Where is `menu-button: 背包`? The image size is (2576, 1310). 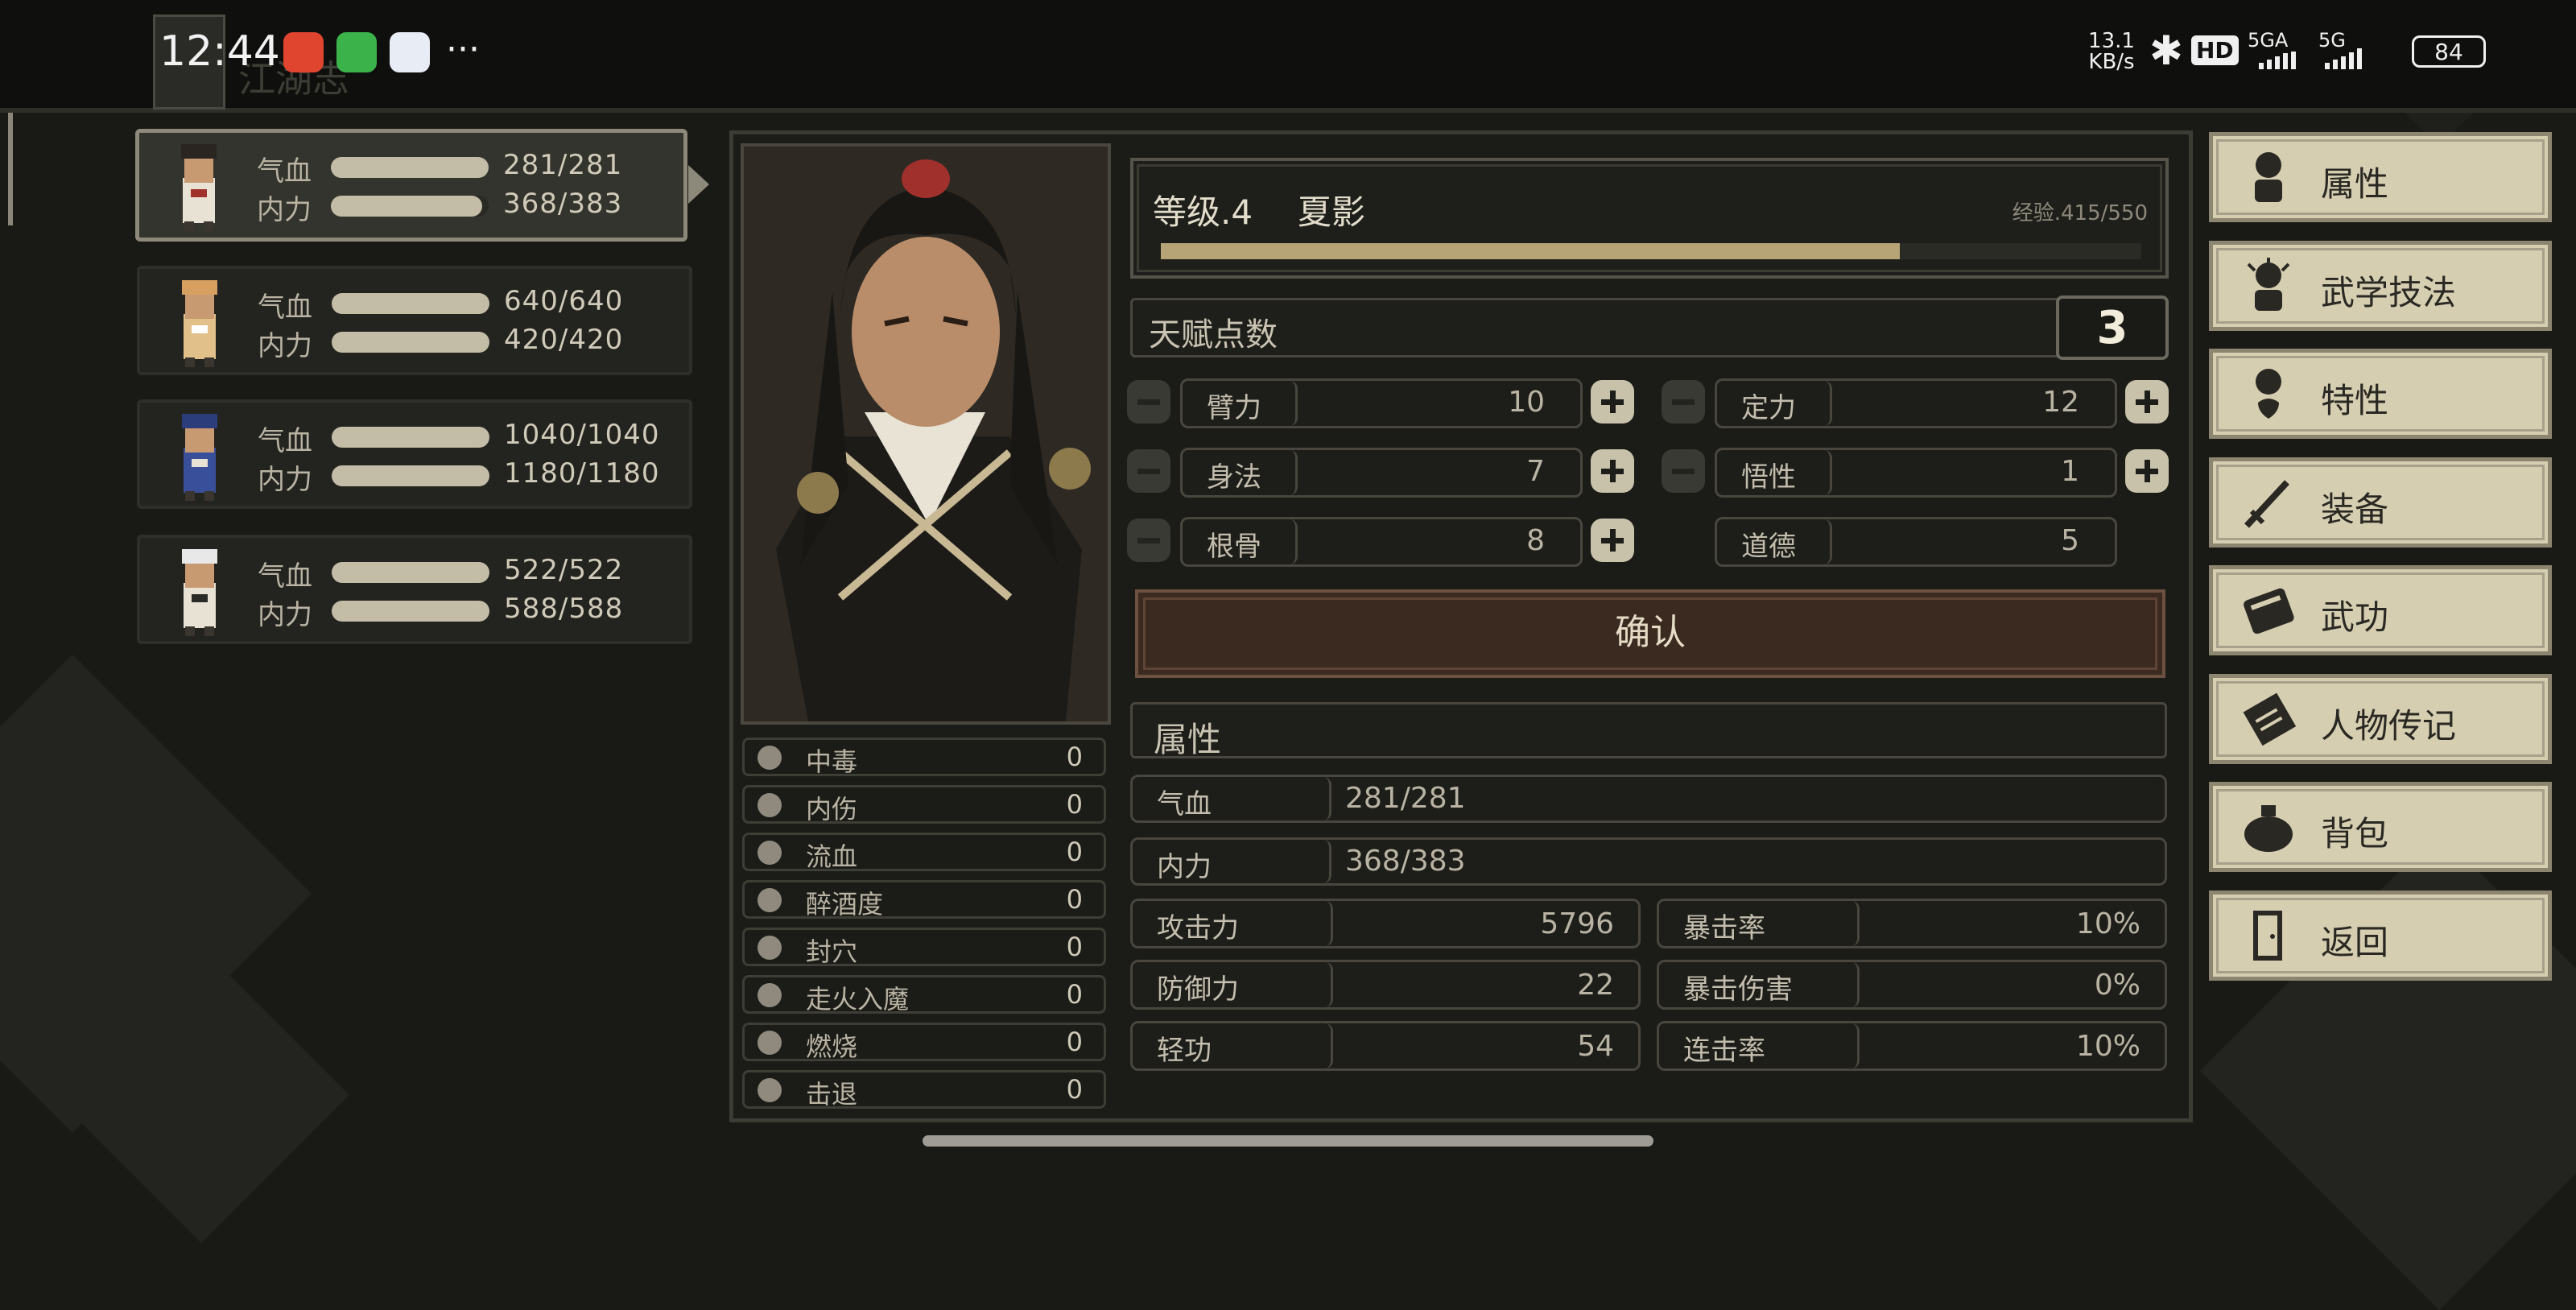
menu-button: 背包 is located at coordinates (2380, 827).